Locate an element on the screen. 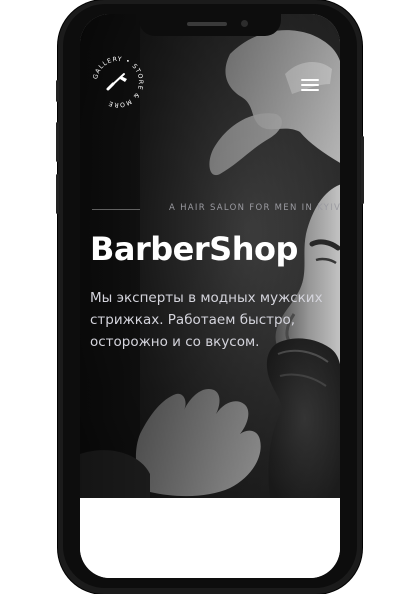 Image resolution: width=420 pixels, height=594 pixels. brand-logo: GALLERY • STORE & MORE is located at coordinates (118, 82).